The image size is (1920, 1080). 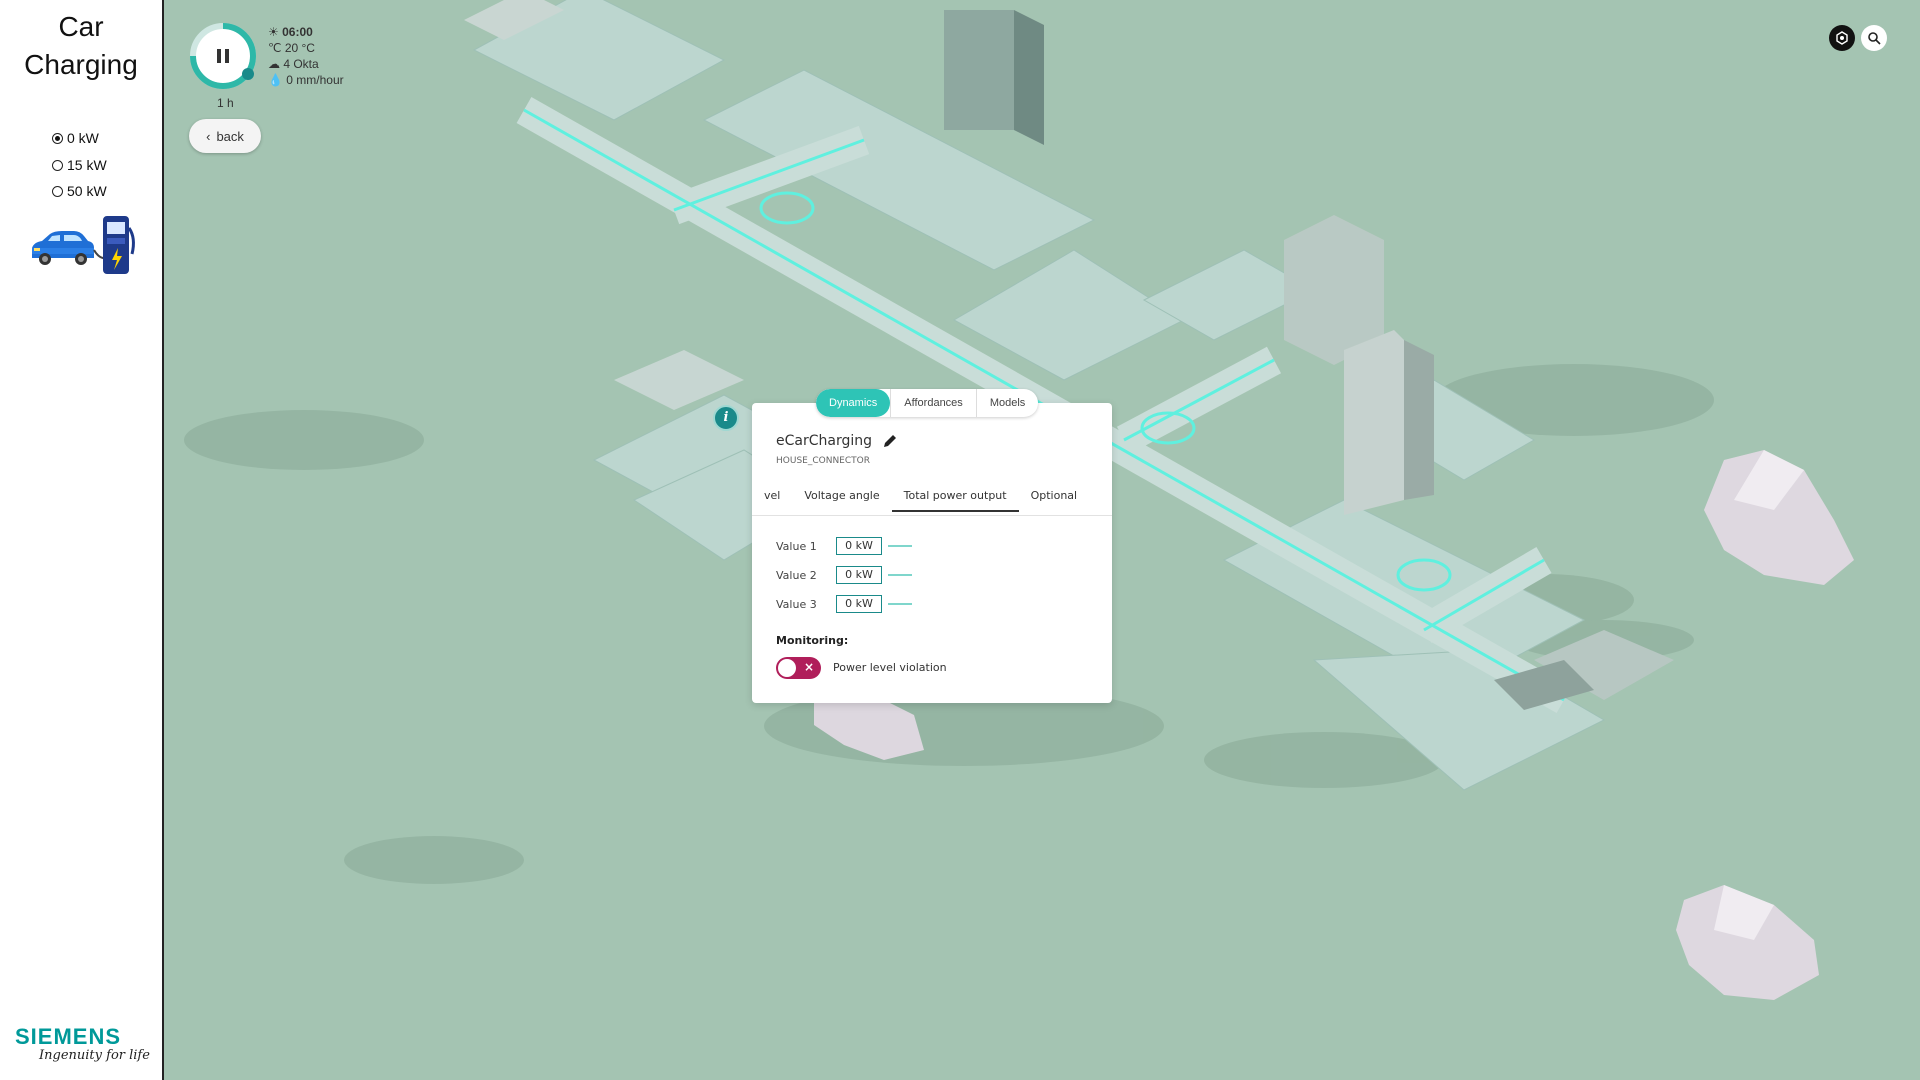 I want to click on logo-brand: SIEMENS, so click(x=68, y=1036).